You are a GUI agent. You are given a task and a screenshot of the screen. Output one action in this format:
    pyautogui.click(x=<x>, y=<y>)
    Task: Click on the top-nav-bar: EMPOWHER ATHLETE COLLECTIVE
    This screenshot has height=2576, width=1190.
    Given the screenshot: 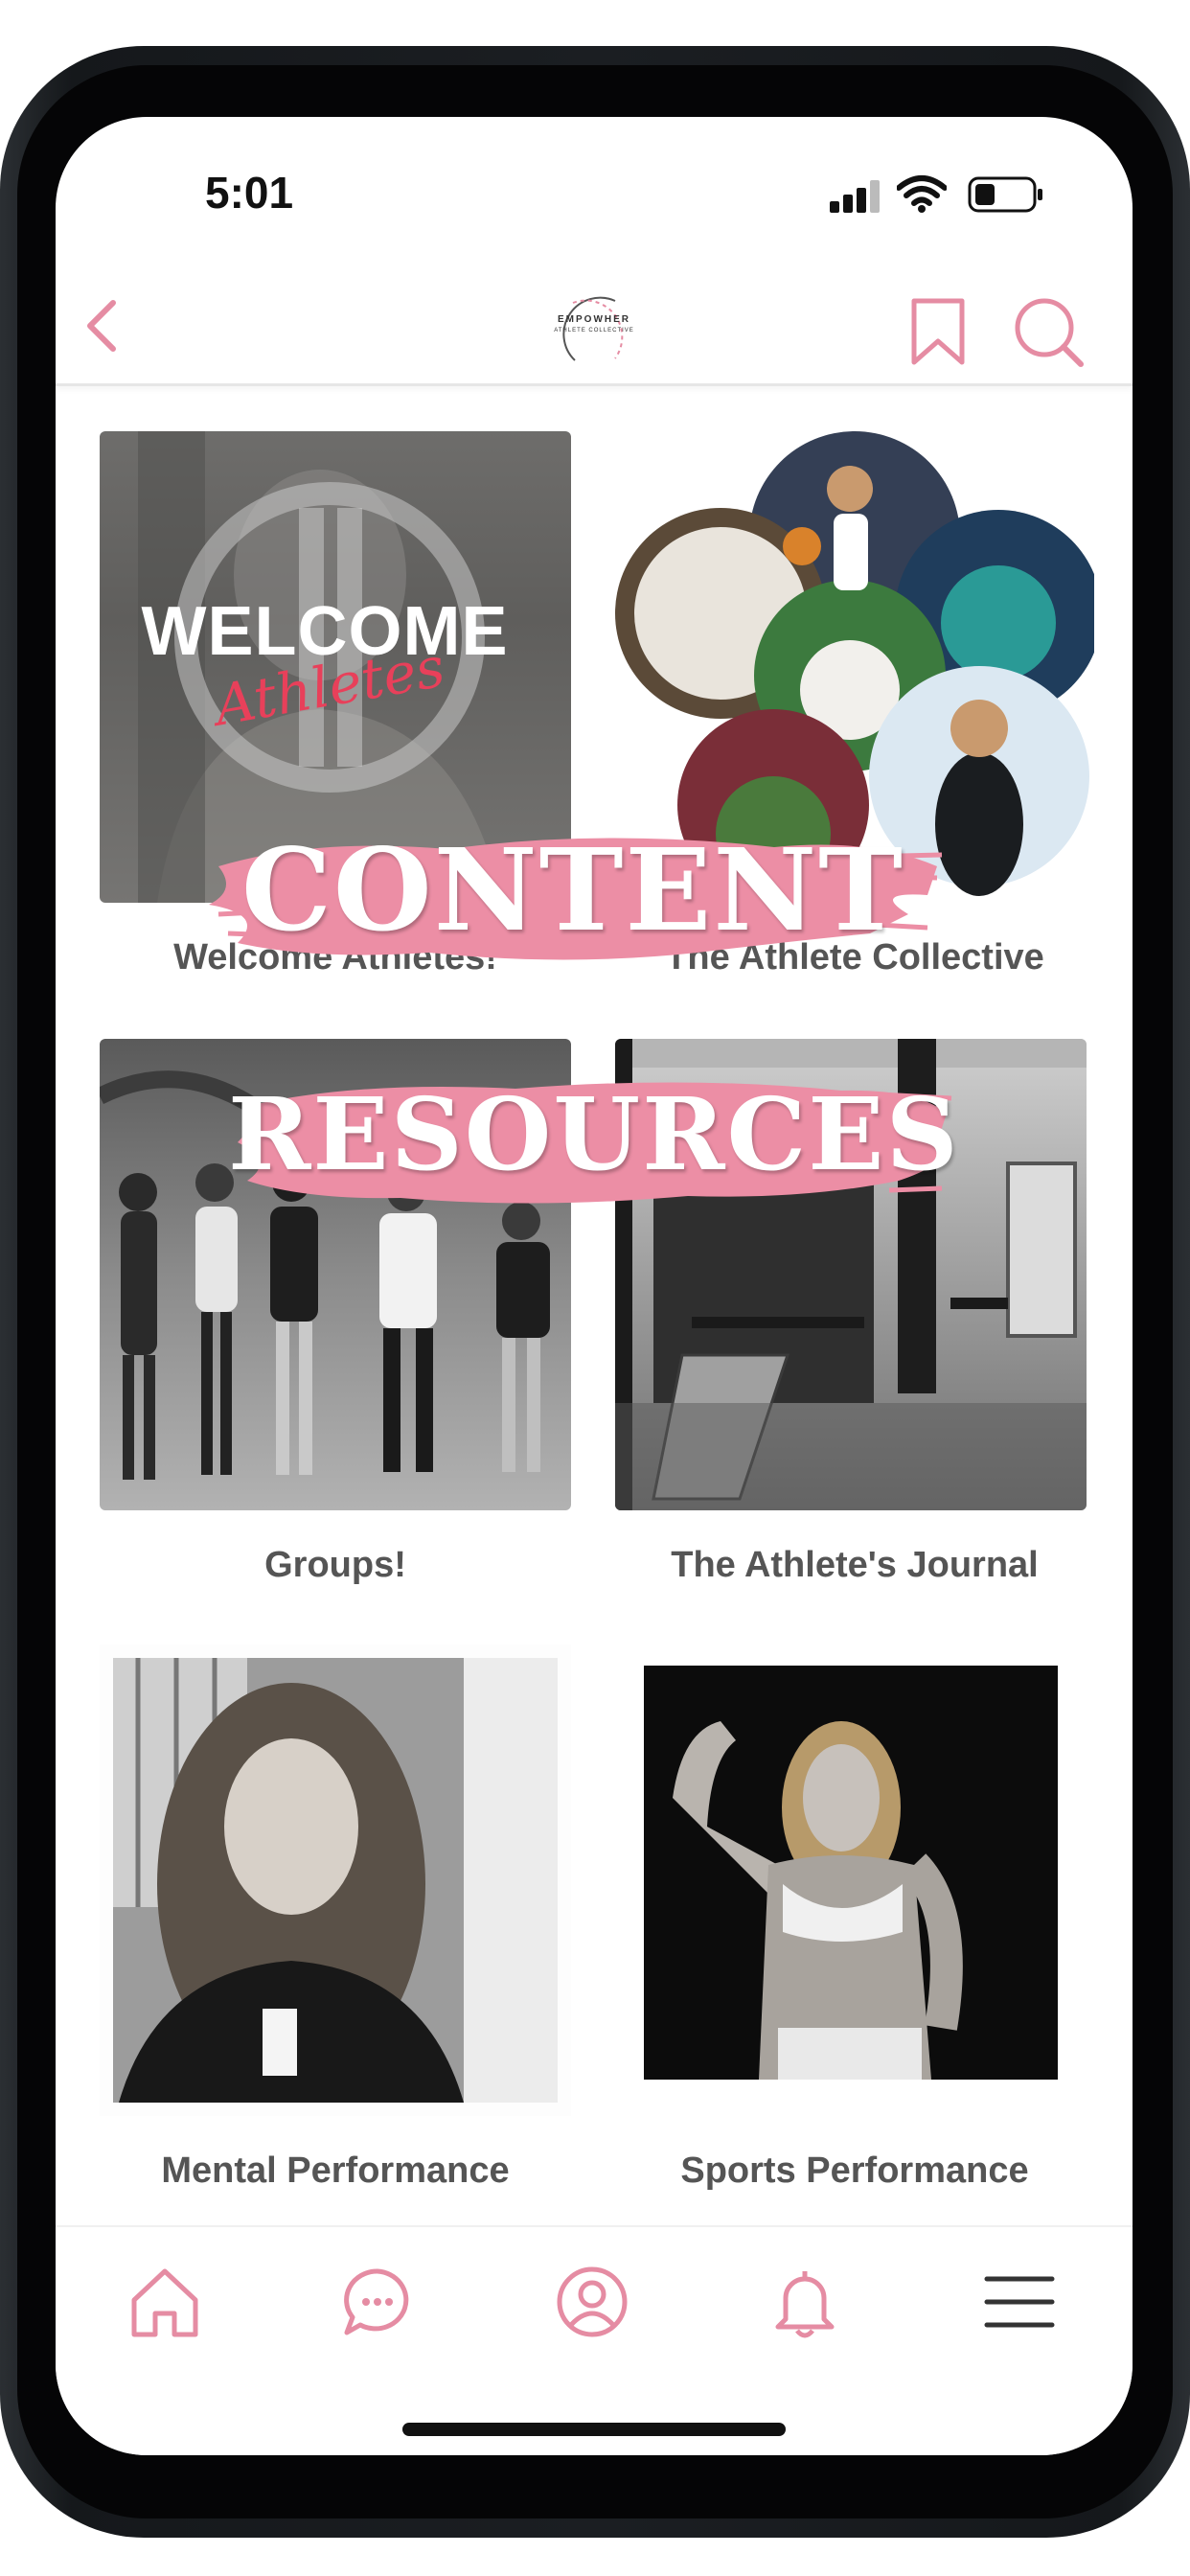 What is the action you would take?
    pyautogui.click(x=594, y=328)
    